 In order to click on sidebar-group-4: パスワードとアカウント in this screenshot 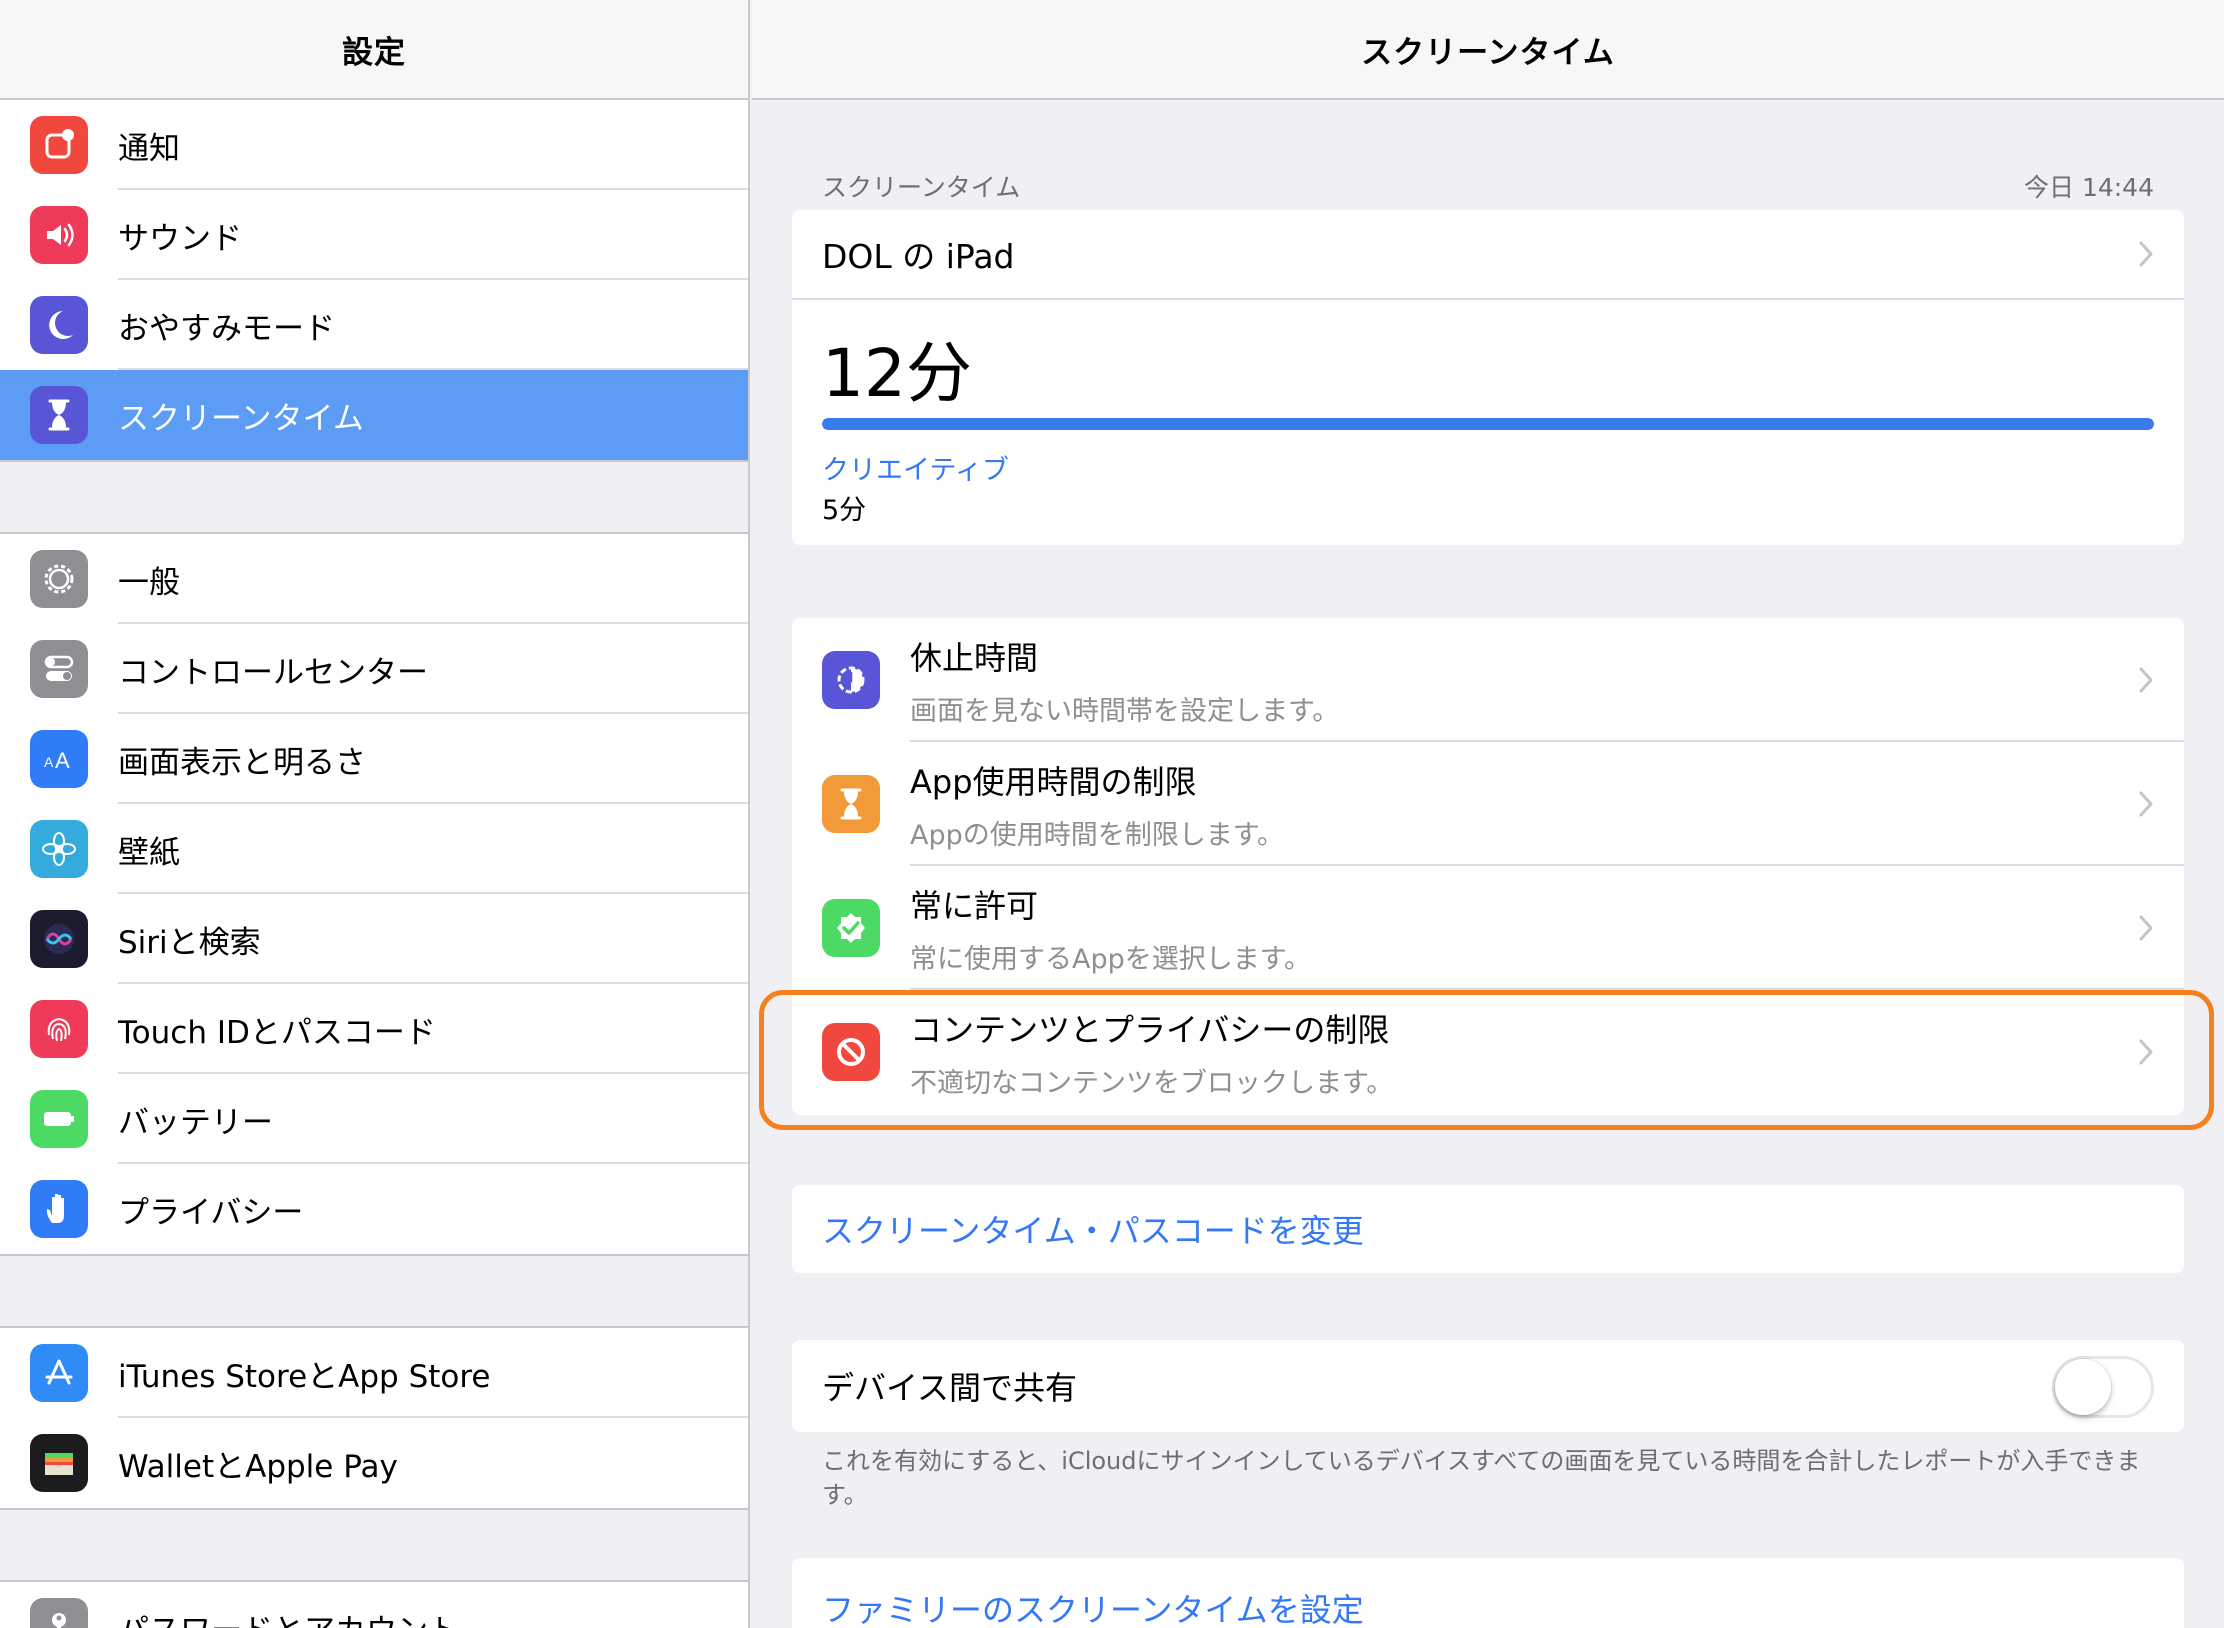, I will do `click(374, 1604)`.